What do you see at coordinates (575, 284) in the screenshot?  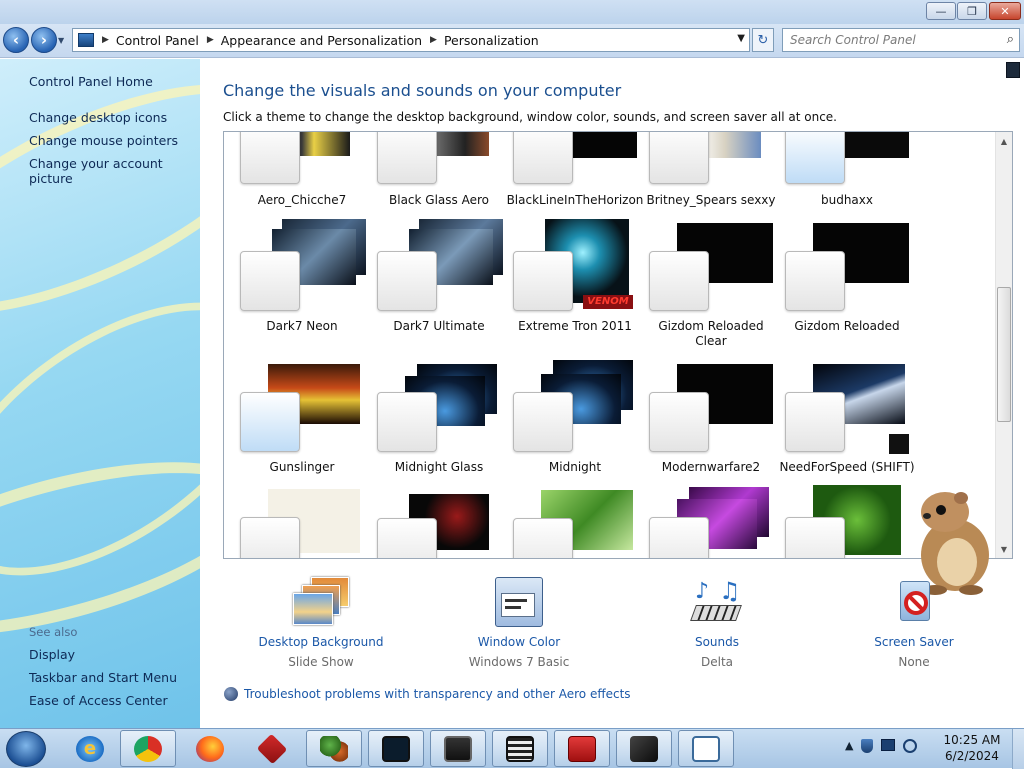 I see `theme-tile: VENOM Extreme Tron 2011` at bounding box center [575, 284].